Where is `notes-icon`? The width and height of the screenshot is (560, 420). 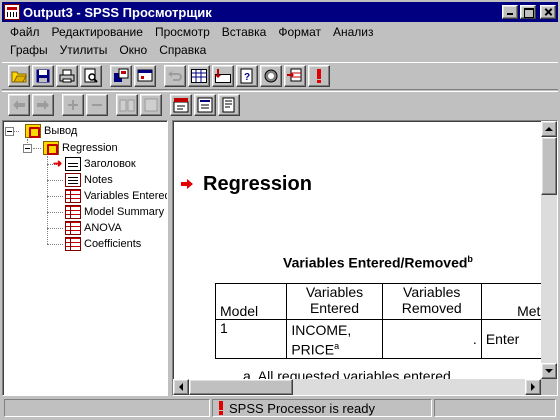
notes-icon is located at coordinates (73, 180).